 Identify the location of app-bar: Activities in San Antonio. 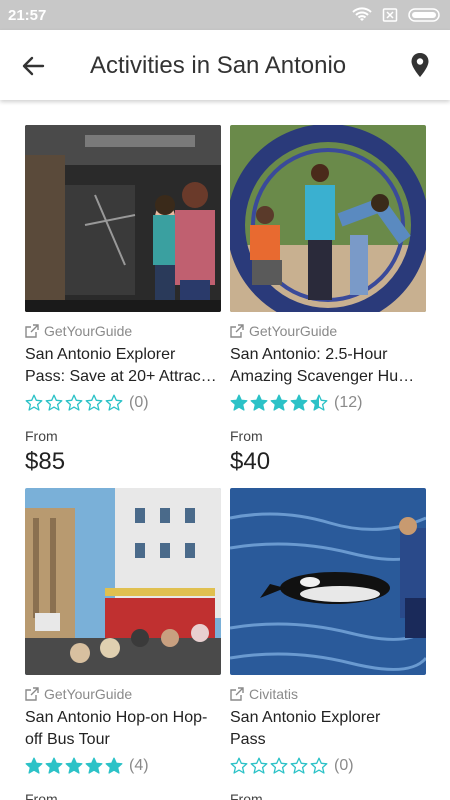
(225, 65).